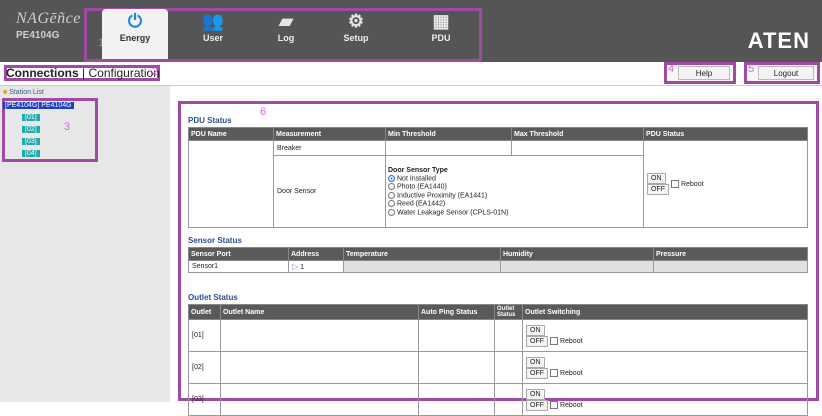 The image size is (822, 416). What do you see at coordinates (329, 191) in the screenshot?
I see `door-sensor-cell: Door Sensor` at bounding box center [329, 191].